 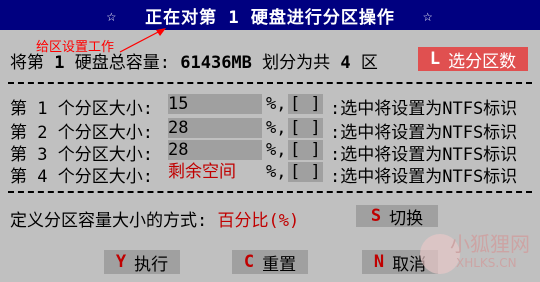 I want to click on capacity-row: 将第 1 硬盘总容量: 61436MB 划分为共 4 区, so click(x=194, y=60).